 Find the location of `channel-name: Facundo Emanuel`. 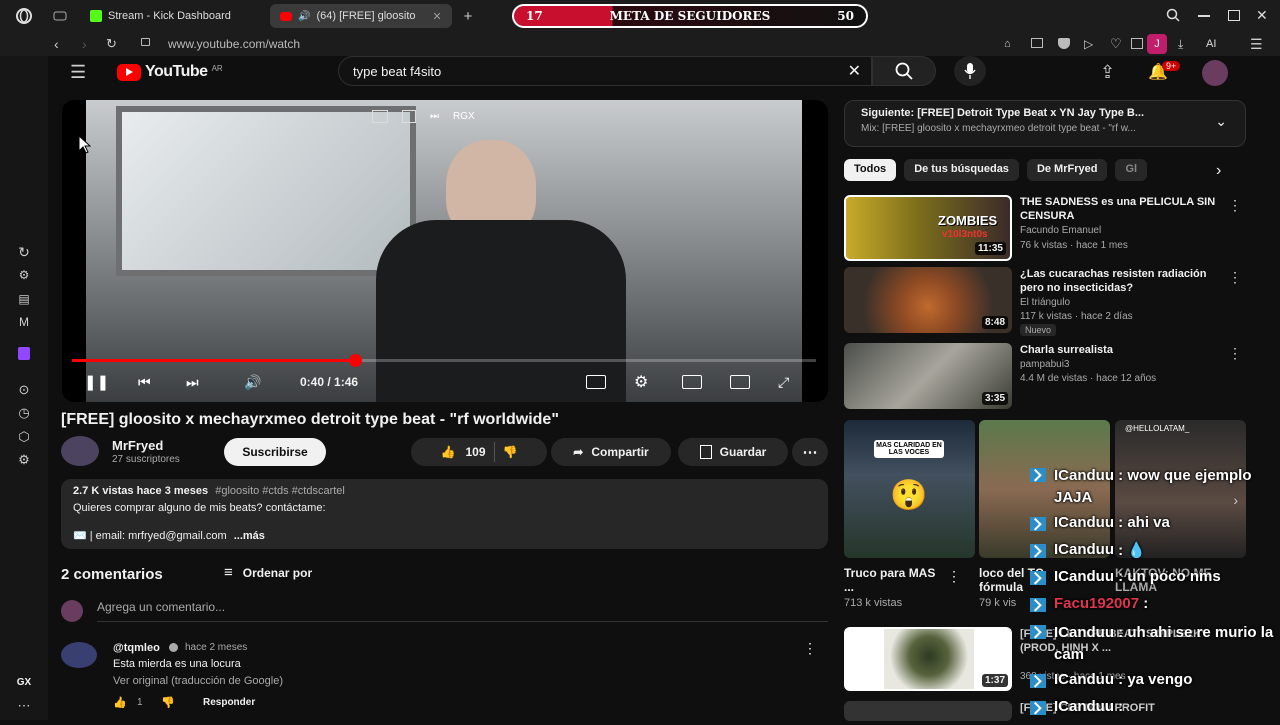

channel-name: Facundo Emanuel is located at coordinates (1060, 231).